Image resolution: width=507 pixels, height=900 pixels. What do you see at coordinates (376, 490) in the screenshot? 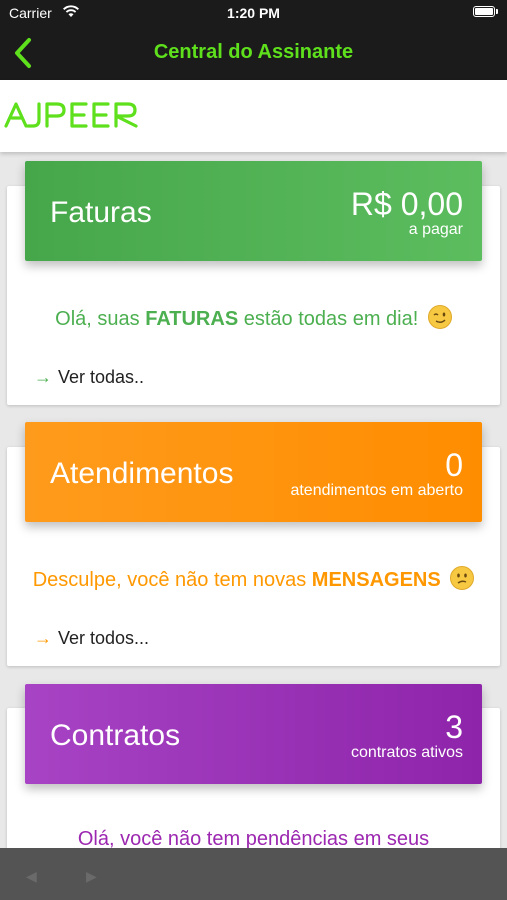
I see `atendimentos-sub: atendimentos em aberto` at bounding box center [376, 490].